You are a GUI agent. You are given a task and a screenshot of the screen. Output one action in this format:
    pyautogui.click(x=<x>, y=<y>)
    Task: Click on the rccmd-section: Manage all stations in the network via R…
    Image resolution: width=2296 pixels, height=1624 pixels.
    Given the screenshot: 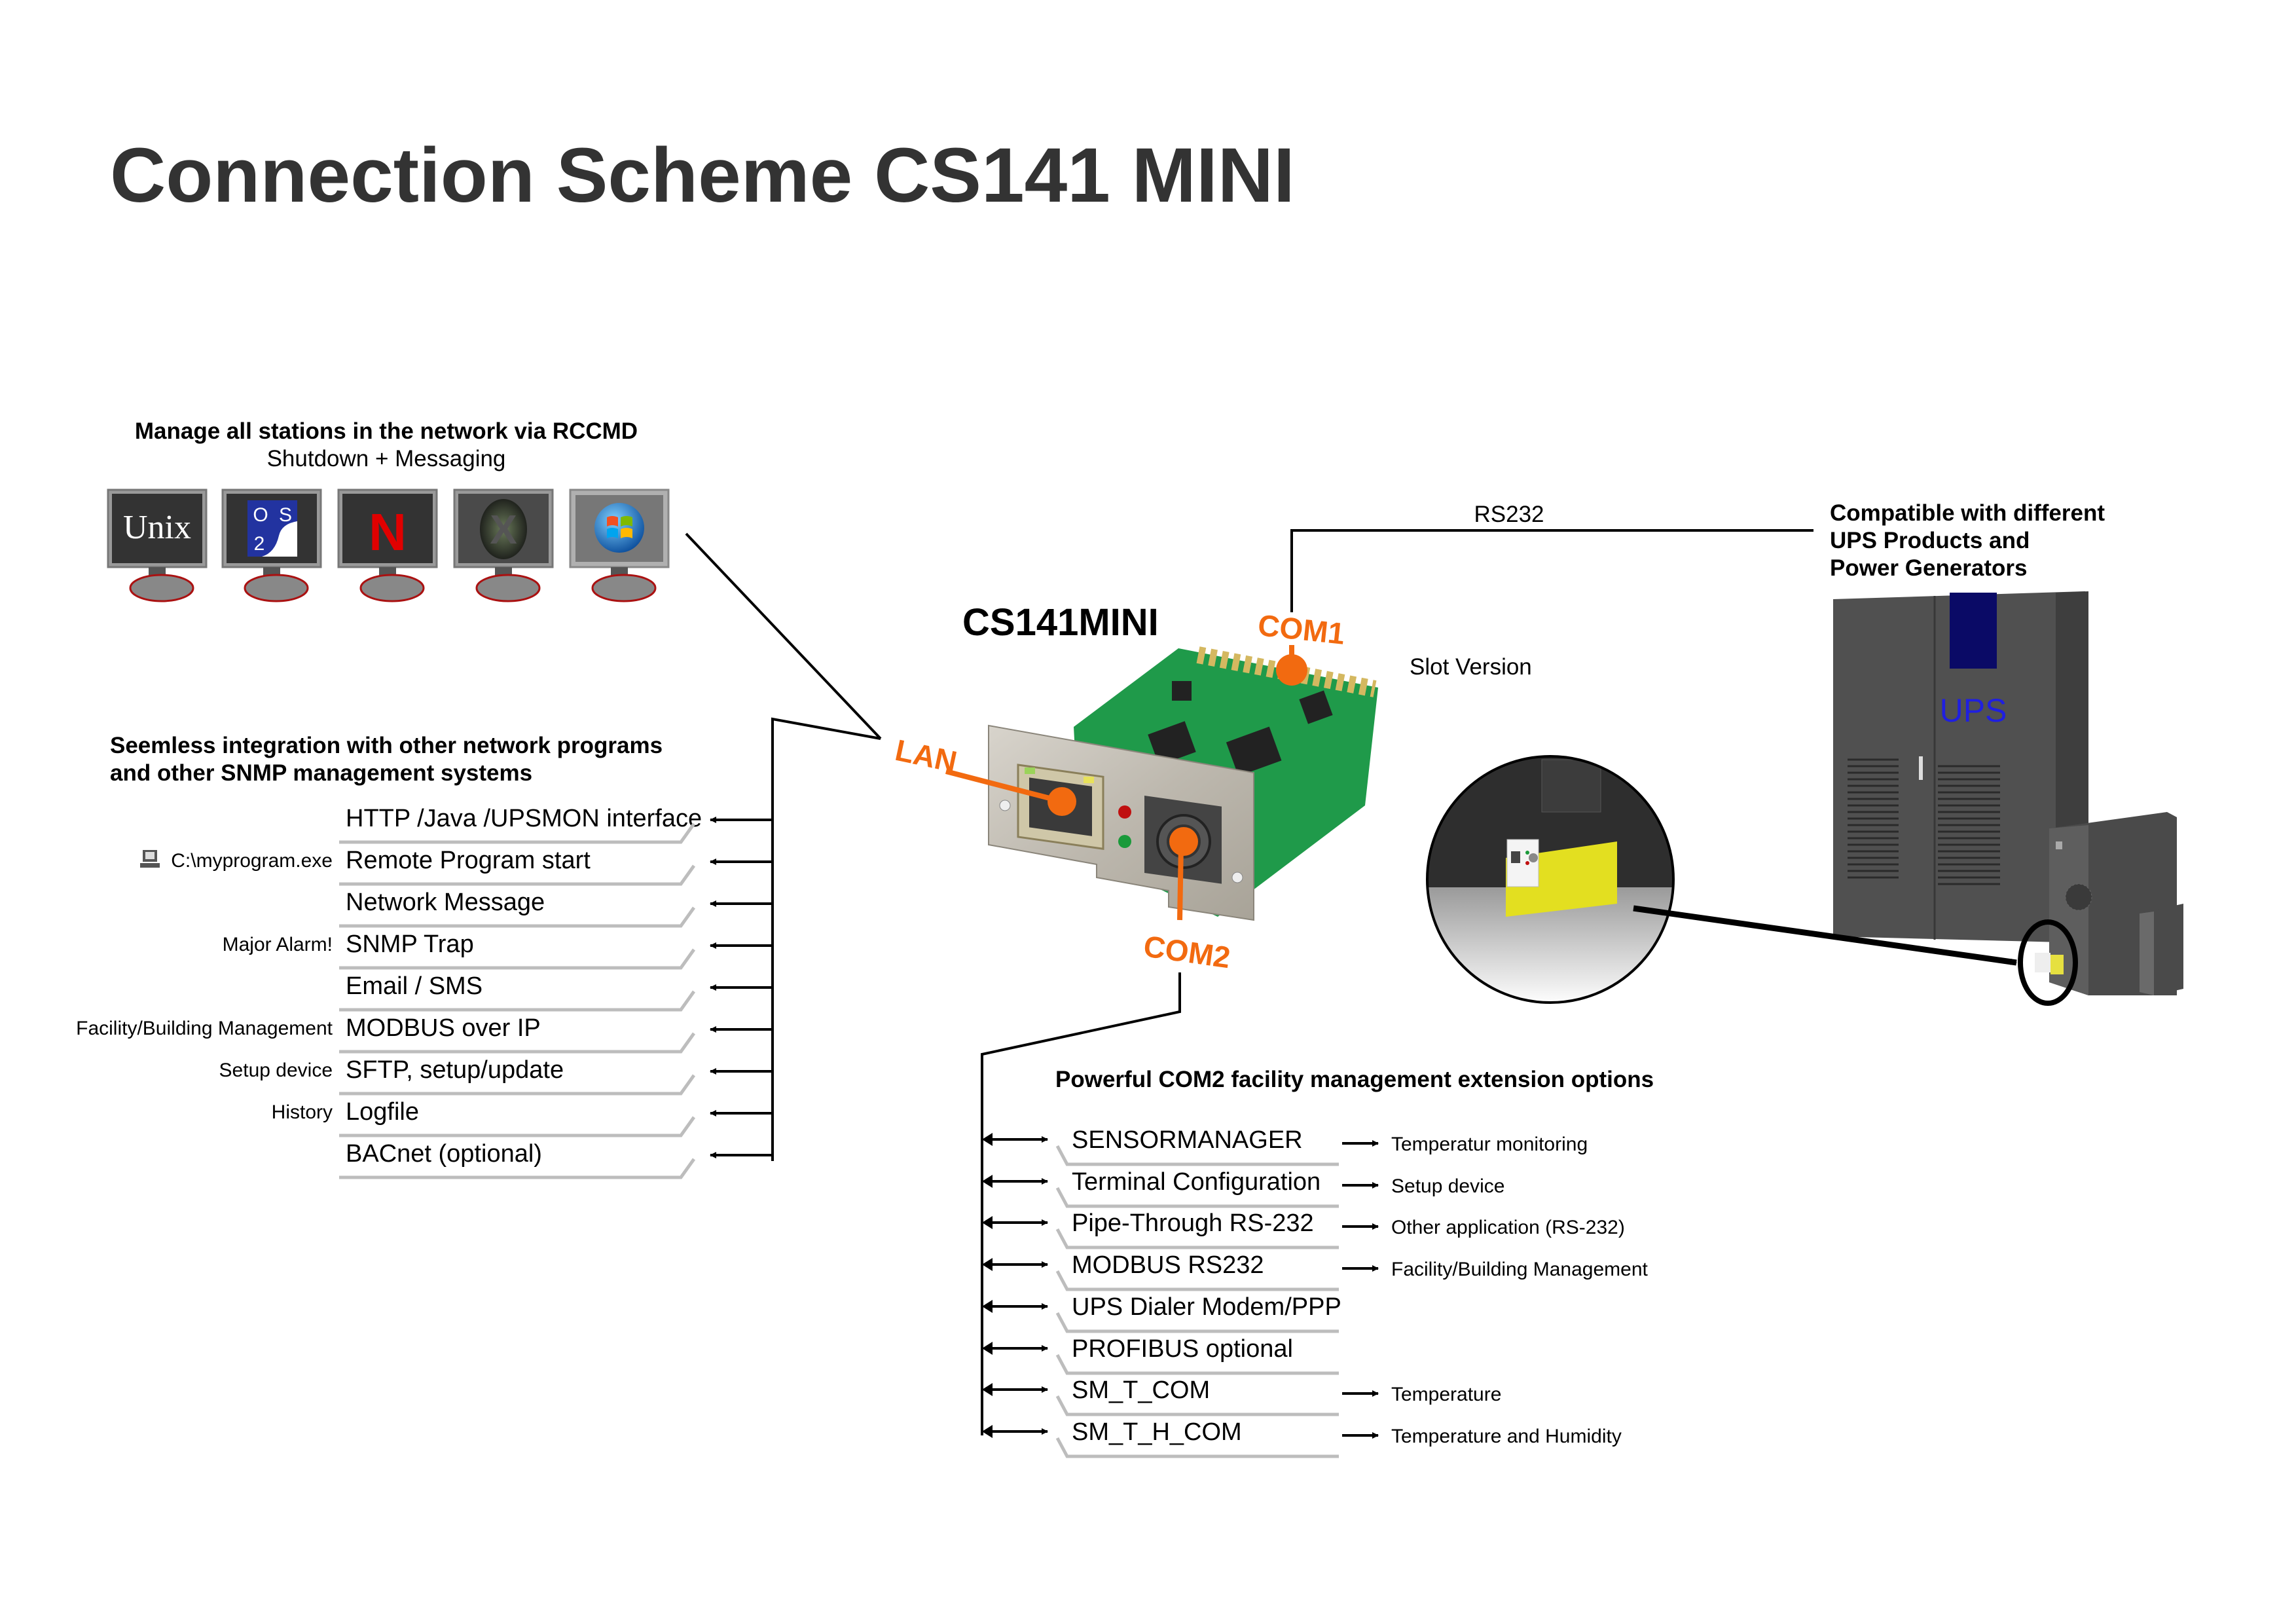 What is the action you would take?
    pyautogui.click(x=388, y=510)
    